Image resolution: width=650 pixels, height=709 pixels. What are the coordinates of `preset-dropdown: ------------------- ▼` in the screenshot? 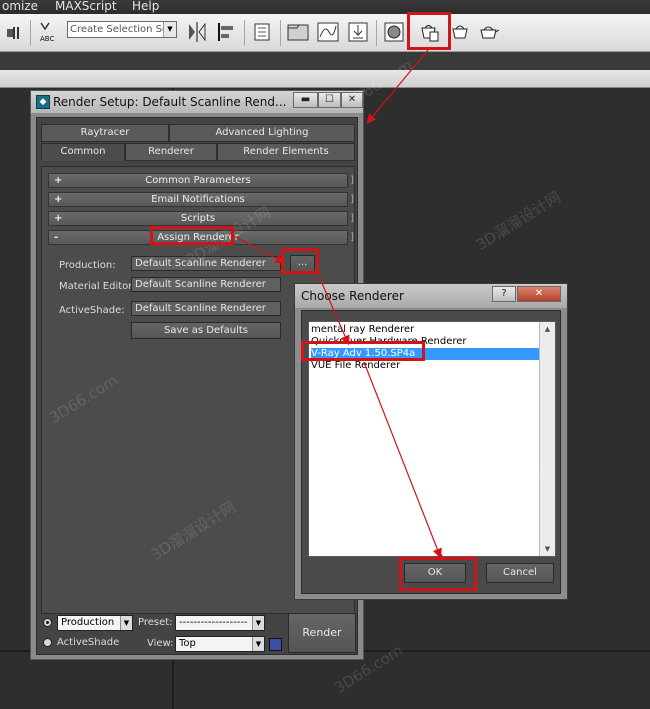 It's located at (220, 623).